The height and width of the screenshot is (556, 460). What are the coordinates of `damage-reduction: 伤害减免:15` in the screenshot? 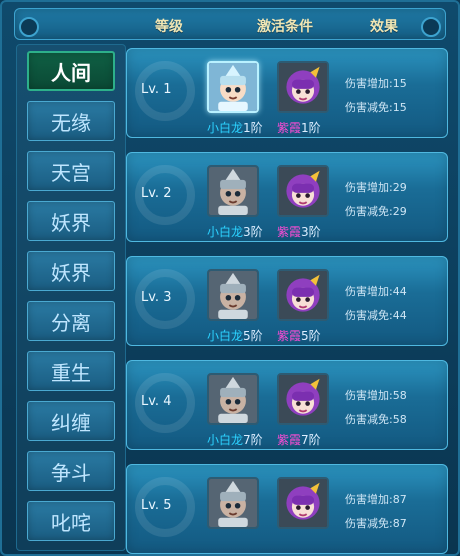 It's located at (376, 107).